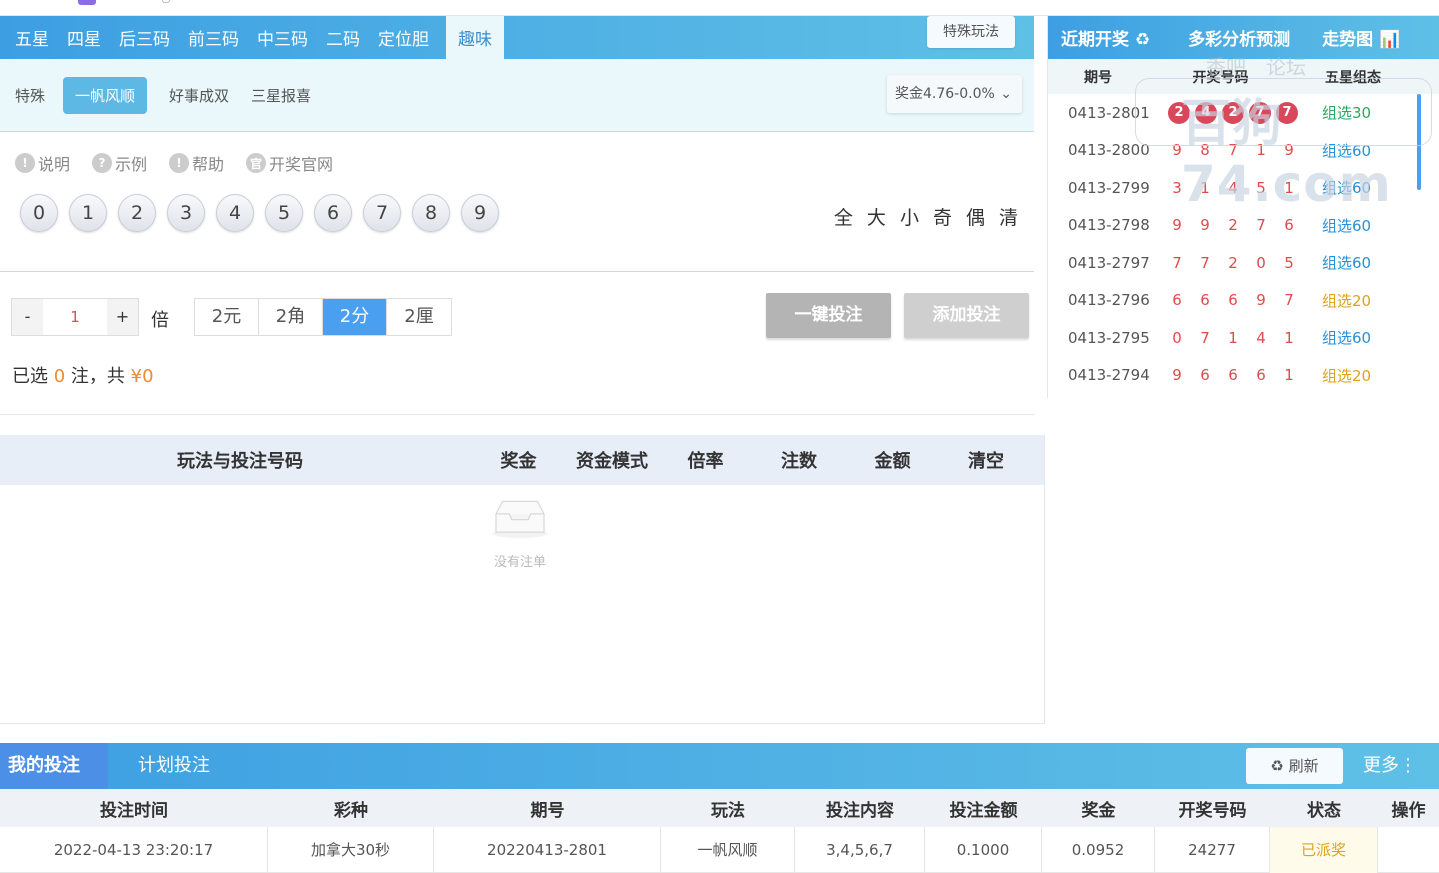 This screenshot has width=1439, height=873. I want to click on col-fund-mode: 资金模式, so click(612, 461).